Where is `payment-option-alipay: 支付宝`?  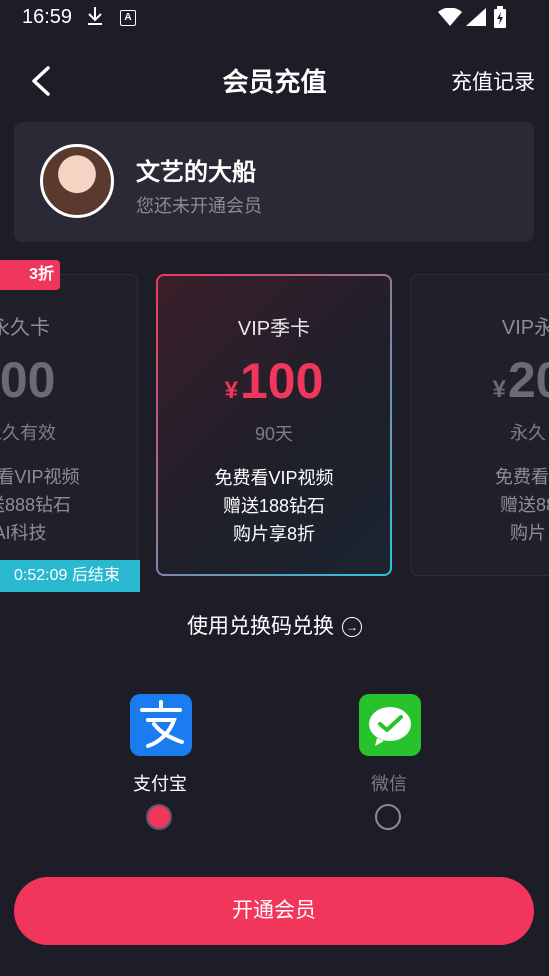
payment-option-alipay: 支付宝 is located at coordinates (160, 764).